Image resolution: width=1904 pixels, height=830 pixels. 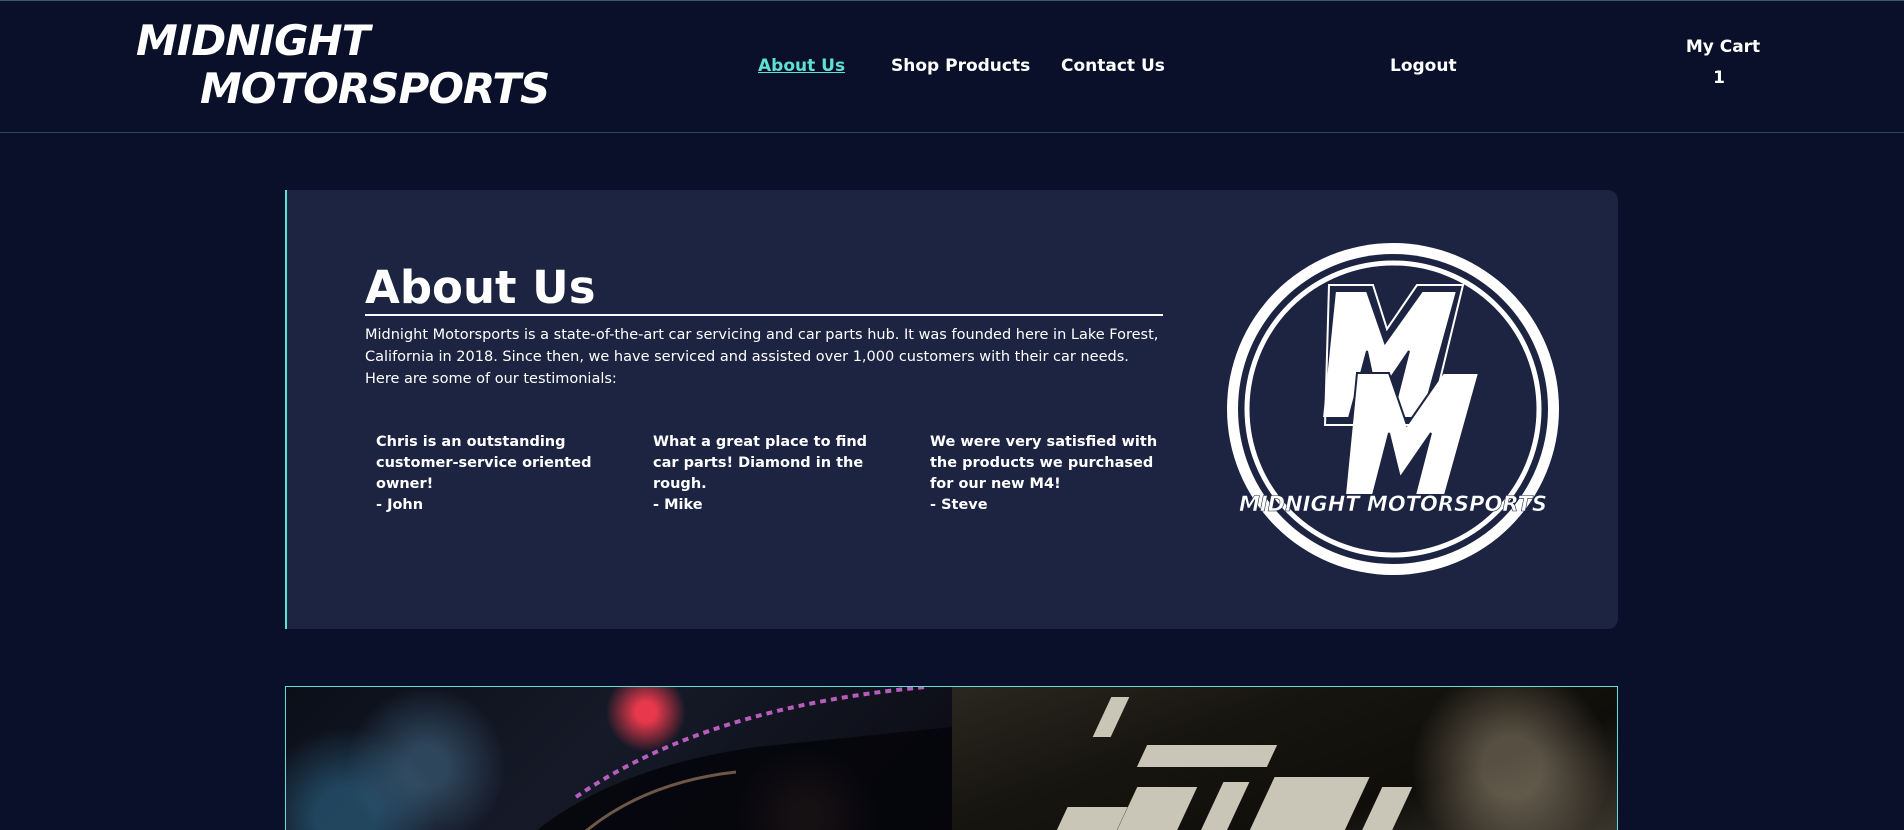 I want to click on brand-logo: MIDNIGHT MOTORSPORTS, so click(x=343, y=64).